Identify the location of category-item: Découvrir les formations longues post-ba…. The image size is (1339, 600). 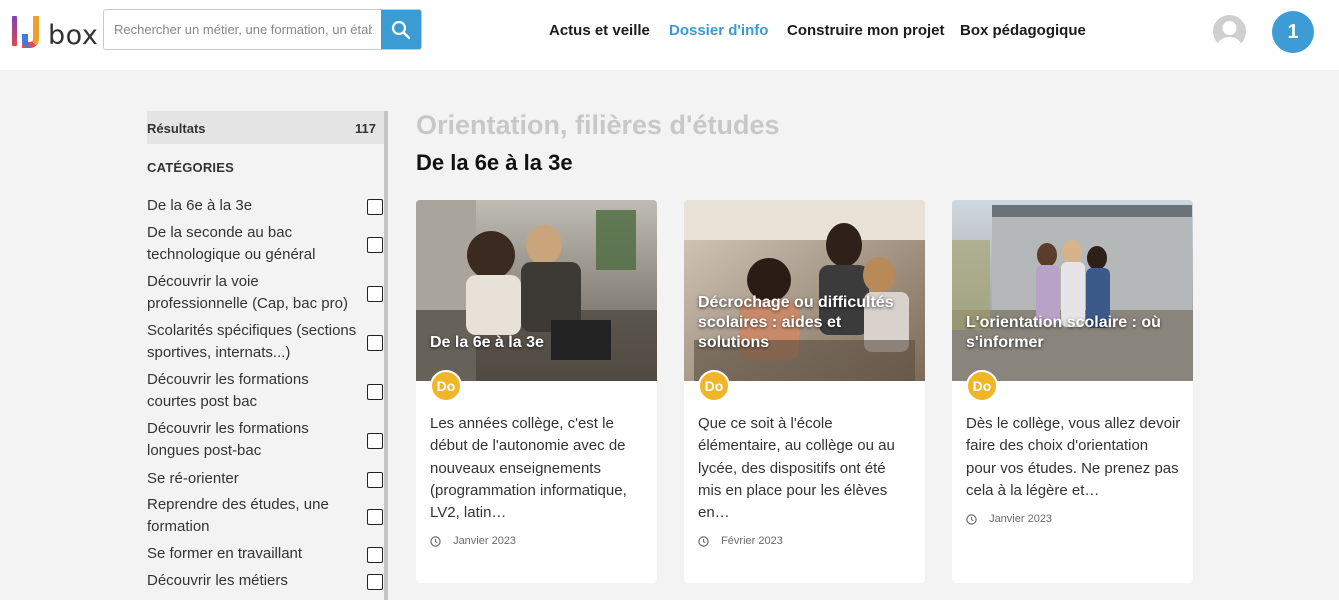
(266, 440).